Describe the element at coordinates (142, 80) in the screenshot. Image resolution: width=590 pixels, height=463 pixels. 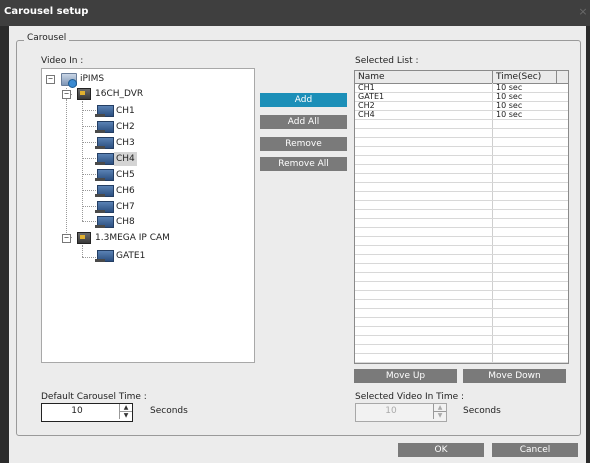
I see `tree-item-root: − iPIMS` at that location.